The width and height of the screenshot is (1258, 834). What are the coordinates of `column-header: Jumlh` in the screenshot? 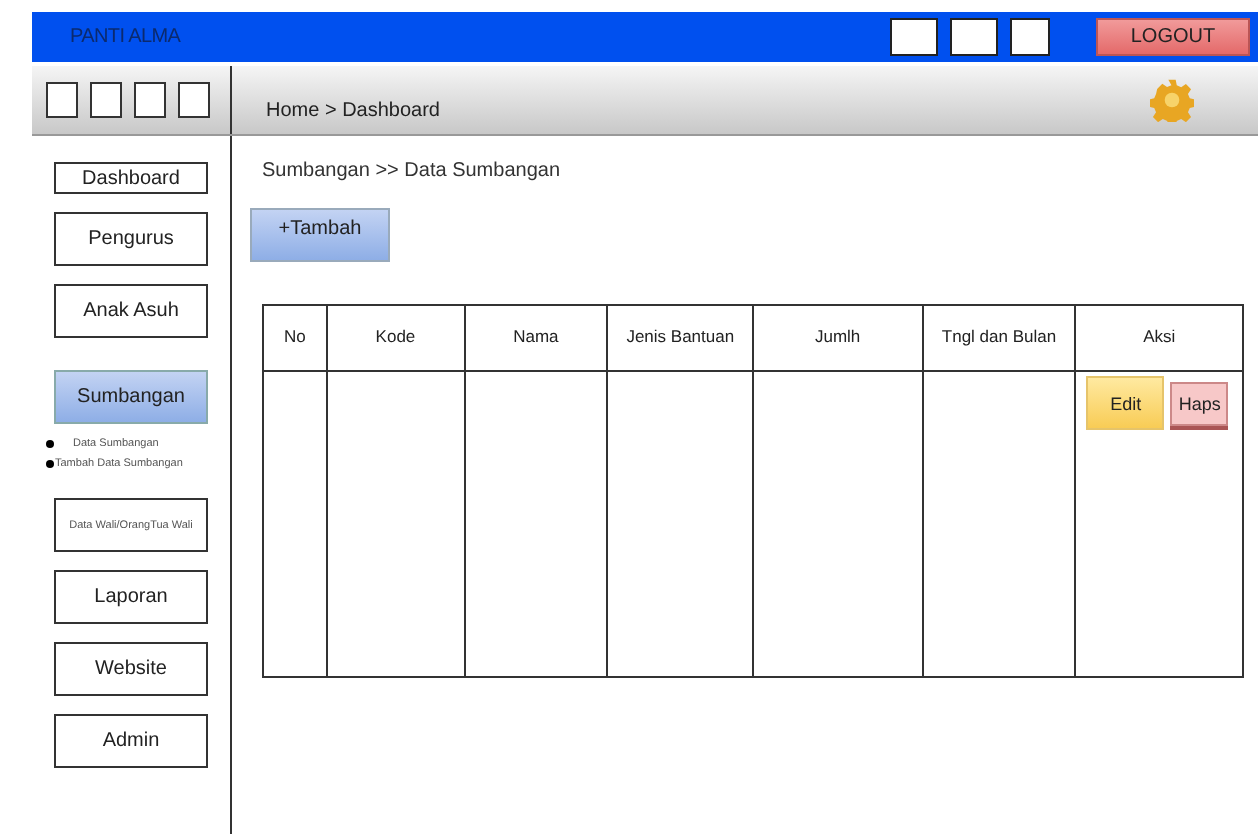 It's located at (839, 338).